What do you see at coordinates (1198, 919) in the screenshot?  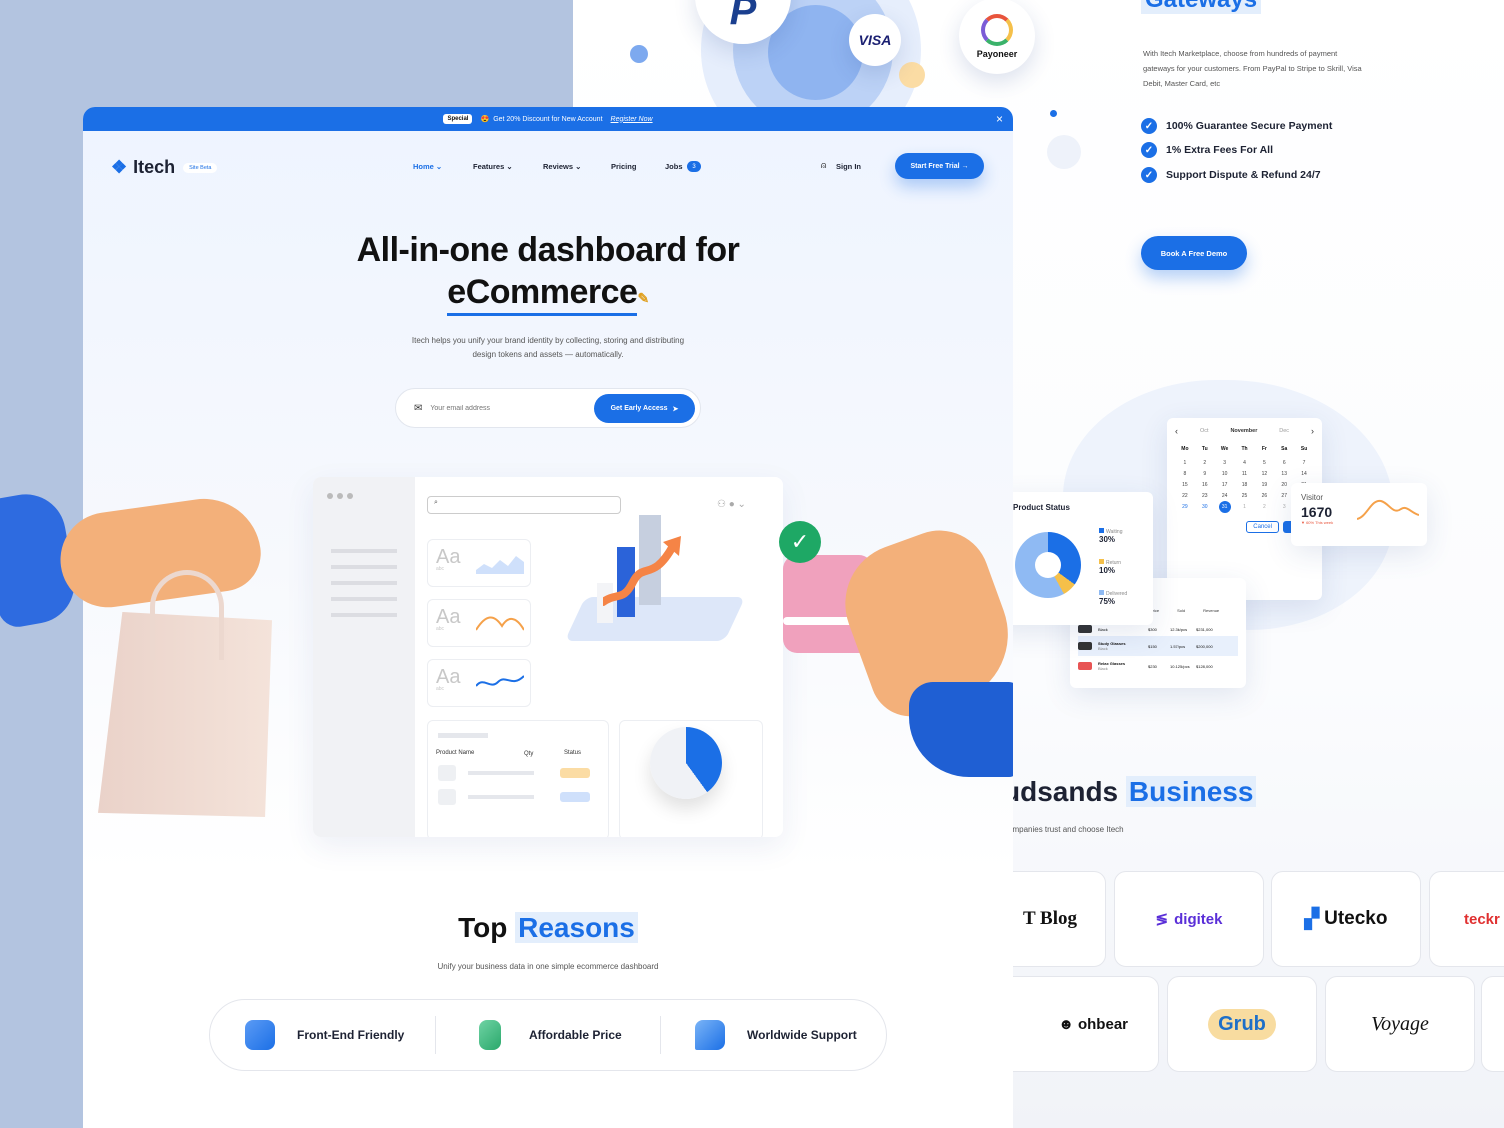 I see `brand-name: digitek` at bounding box center [1198, 919].